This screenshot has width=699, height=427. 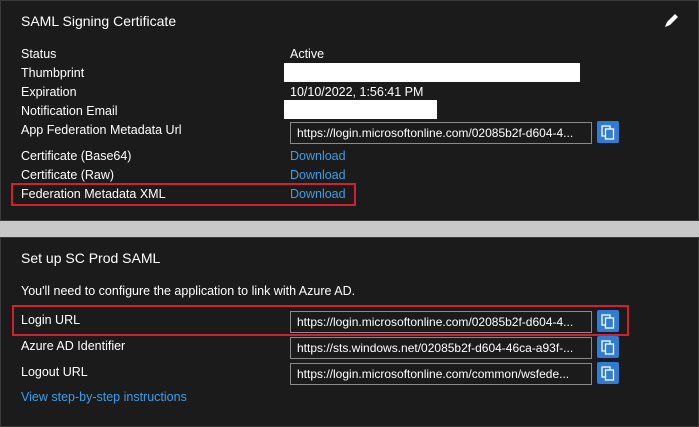 What do you see at coordinates (68, 175) in the screenshot?
I see `cert-raw-label: Certificate (Raw)` at bounding box center [68, 175].